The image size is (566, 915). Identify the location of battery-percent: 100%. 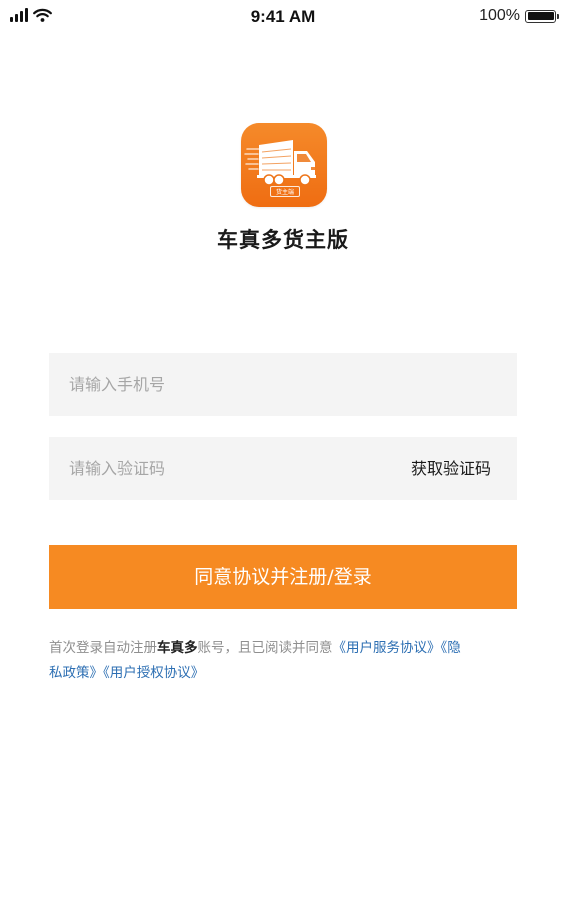
(499, 15).